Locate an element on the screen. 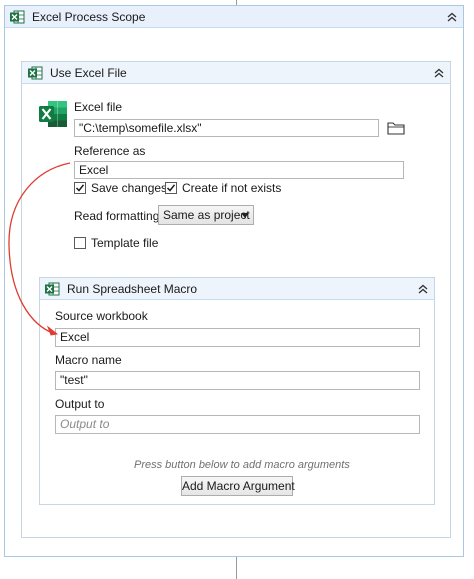 This screenshot has height=579, width=474. save-changes-label: Save changes is located at coordinates (129, 188).